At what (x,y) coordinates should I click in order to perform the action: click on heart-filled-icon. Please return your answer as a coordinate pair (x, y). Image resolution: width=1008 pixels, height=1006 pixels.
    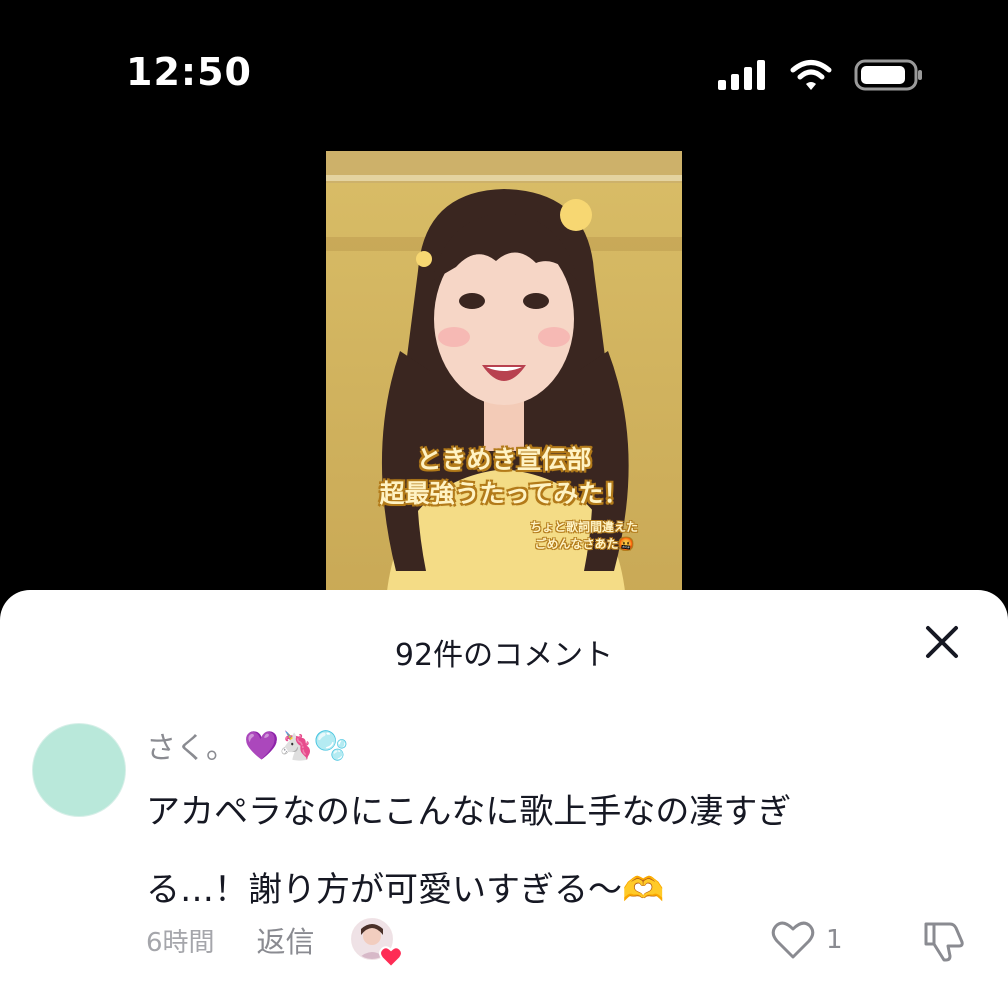
    Looking at the image, I should click on (390, 957).